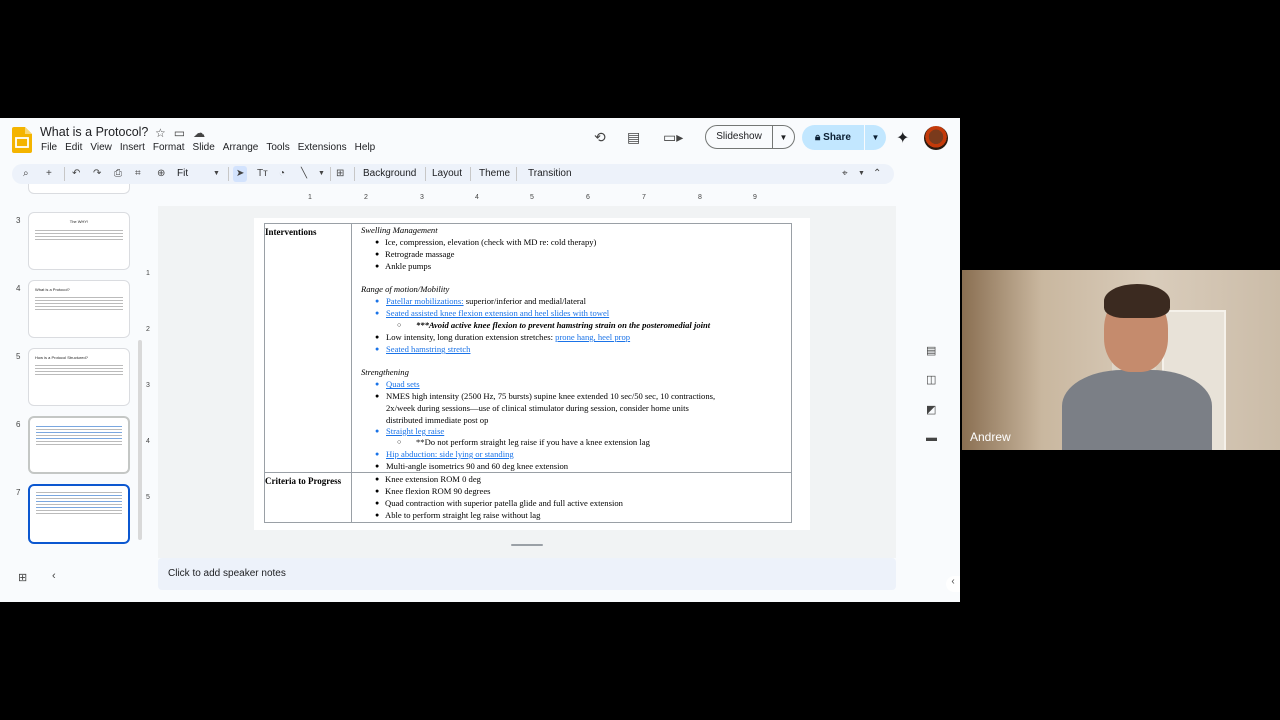  Describe the element at coordinates (437, 491) in the screenshot. I see `list-item: Knee flexion ROM 90 degrees` at that location.